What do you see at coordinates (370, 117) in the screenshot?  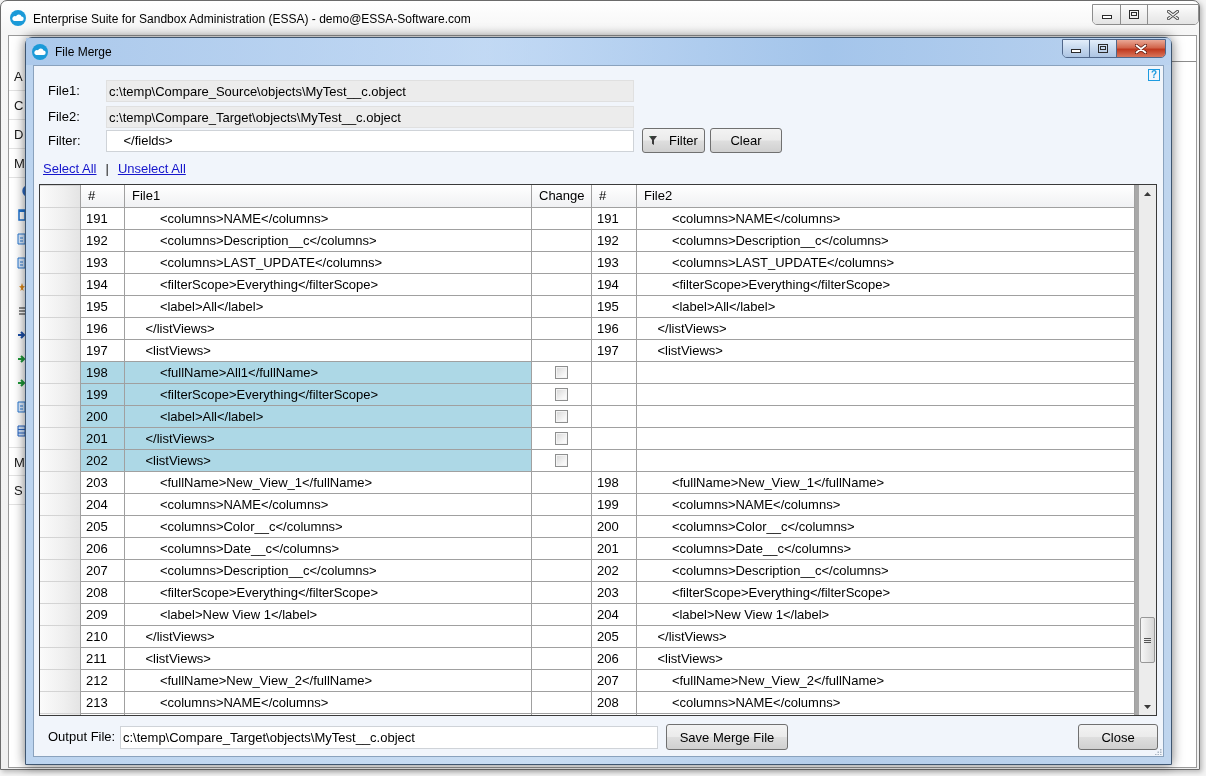 I see `file-path-field: c:\temp\Compare_Target\objects\MyTest__c.object` at bounding box center [370, 117].